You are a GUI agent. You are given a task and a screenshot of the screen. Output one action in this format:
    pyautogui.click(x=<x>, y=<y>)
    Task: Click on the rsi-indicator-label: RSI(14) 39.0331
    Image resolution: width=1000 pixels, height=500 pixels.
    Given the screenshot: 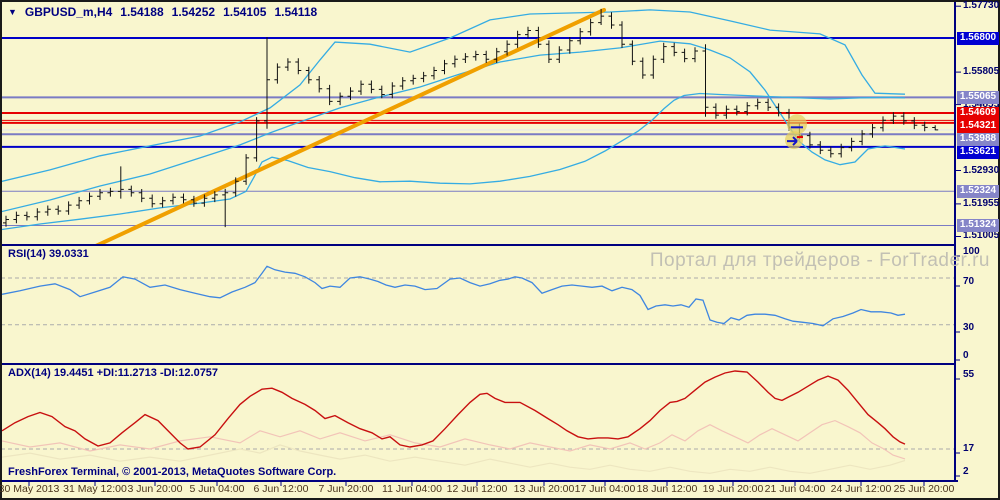 What is the action you would take?
    pyautogui.click(x=48, y=254)
    